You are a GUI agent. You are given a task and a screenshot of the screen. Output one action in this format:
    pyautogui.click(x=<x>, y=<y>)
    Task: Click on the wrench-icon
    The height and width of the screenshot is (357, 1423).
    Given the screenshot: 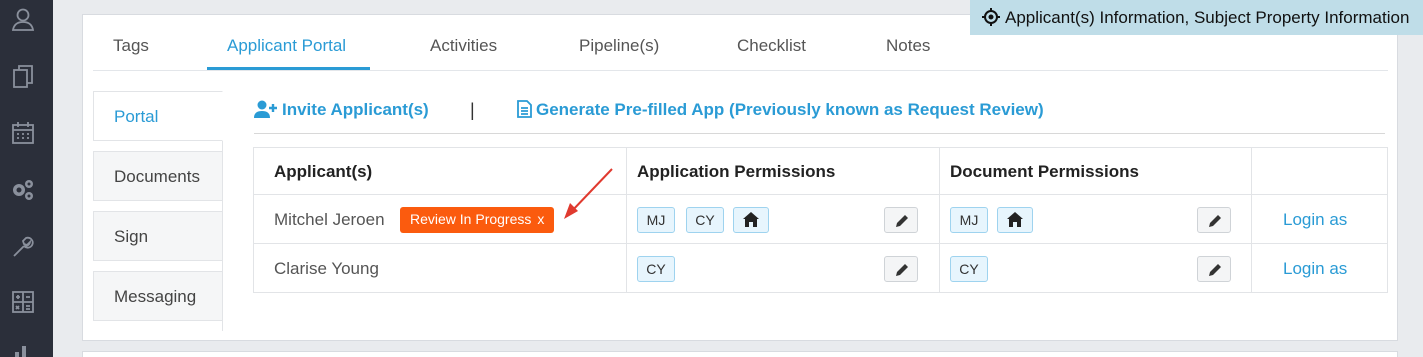 What is the action you would take?
    pyautogui.click(x=23, y=247)
    